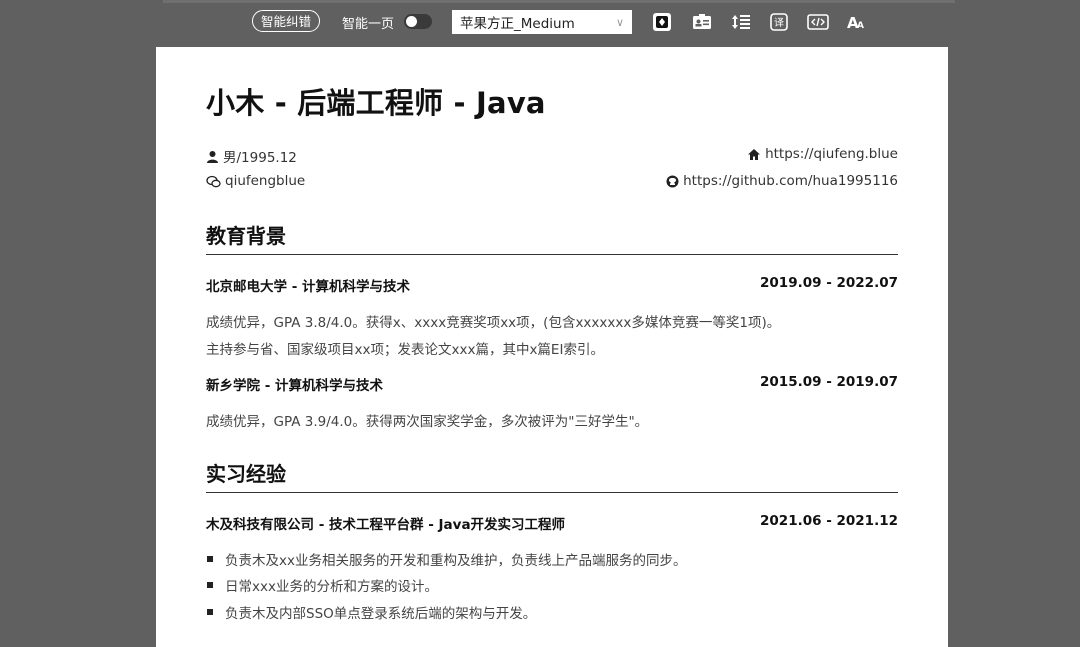  I want to click on internship-title: 实习经验, so click(246, 474).